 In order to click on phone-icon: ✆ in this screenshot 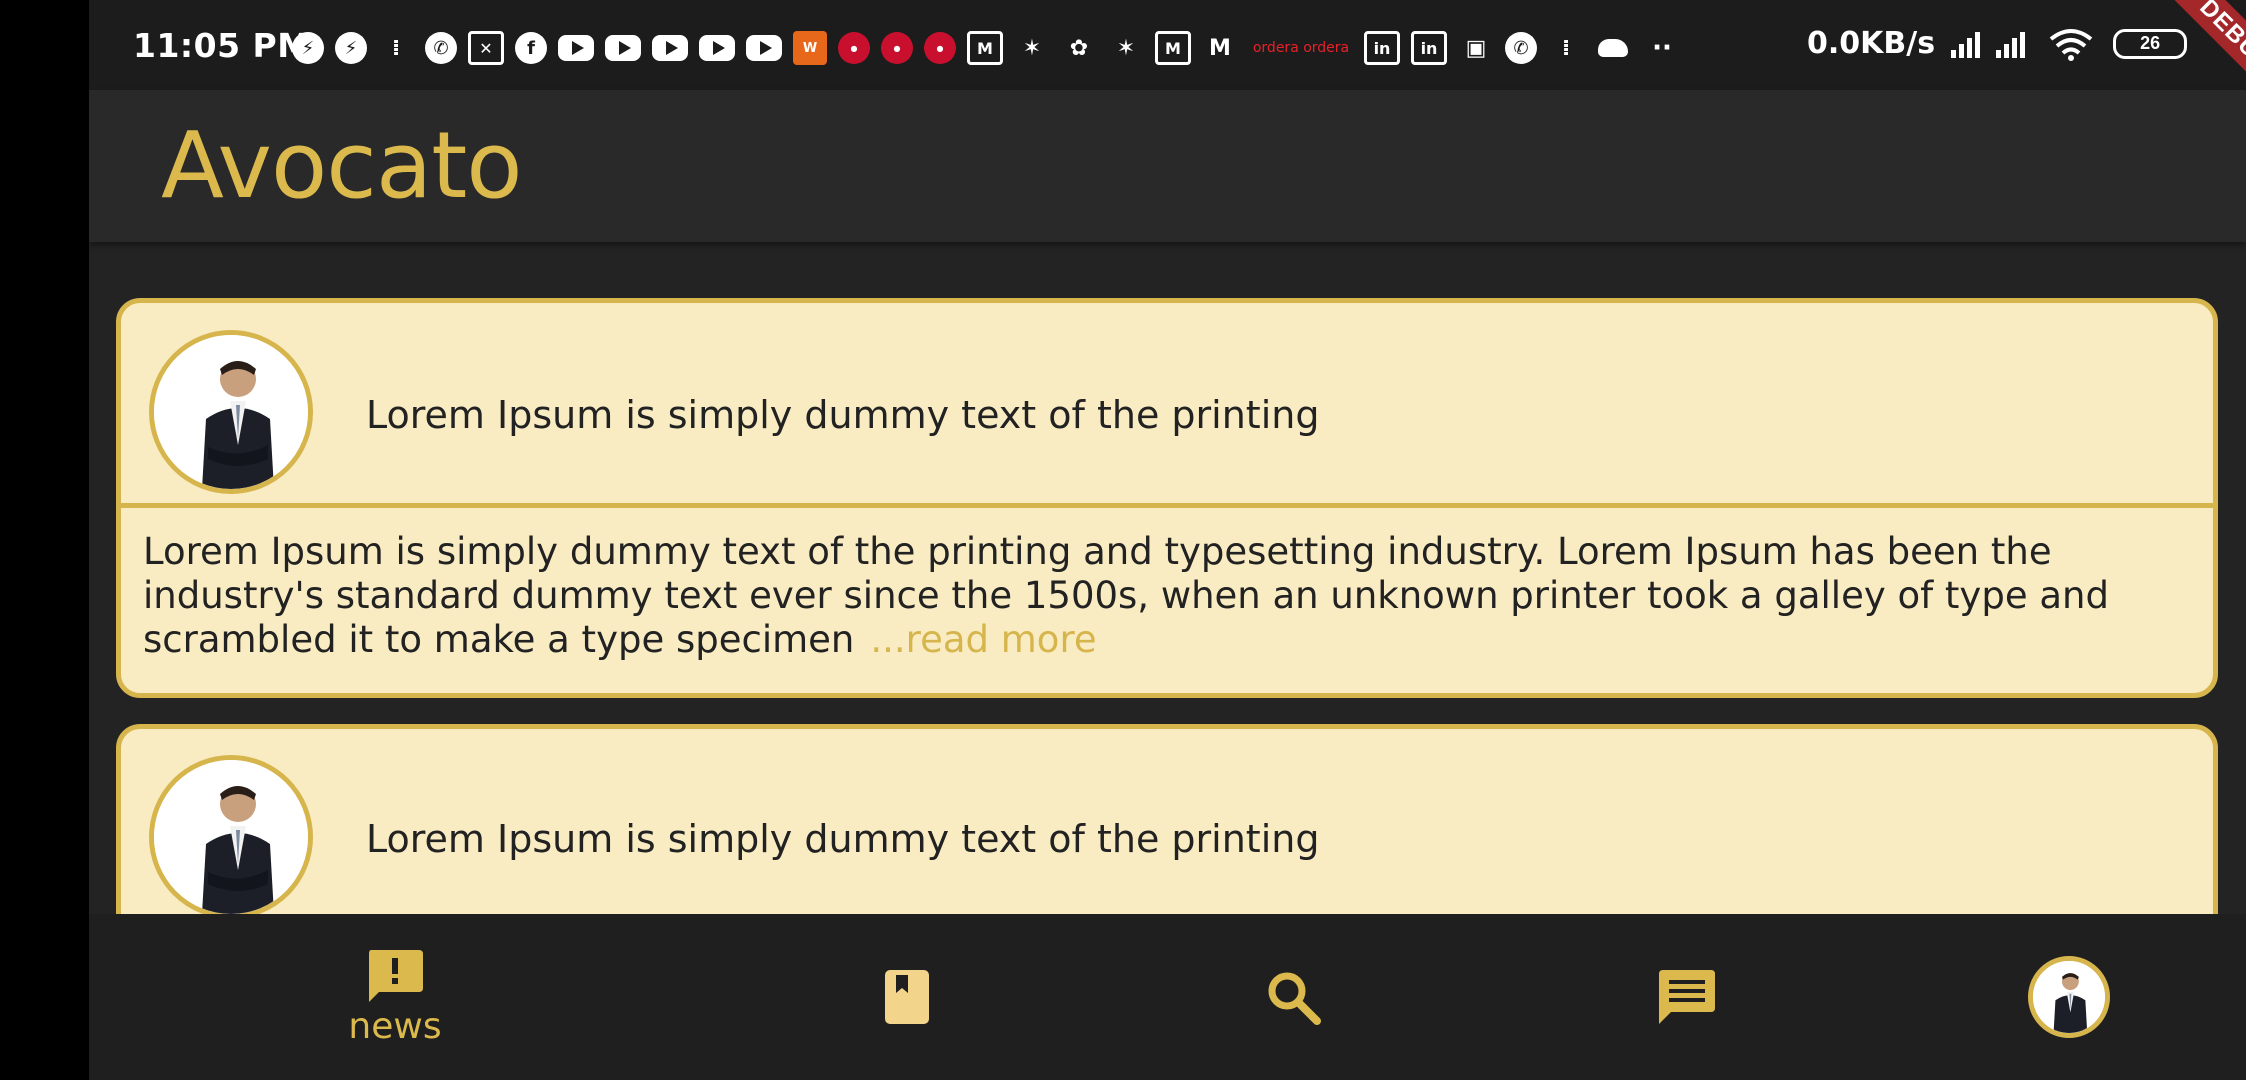, I will do `click(441, 48)`.